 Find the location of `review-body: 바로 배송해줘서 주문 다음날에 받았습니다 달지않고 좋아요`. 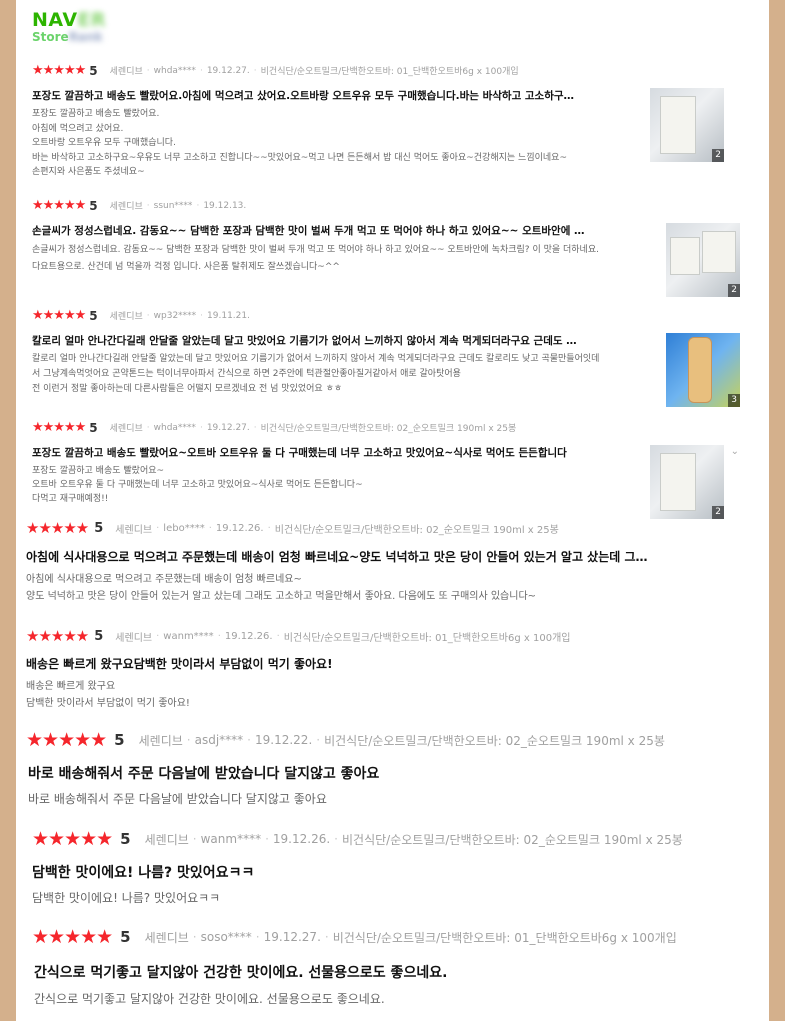

review-body: 바로 배송해줘서 주문 다음날에 받았습니다 달지않고 좋아요 is located at coordinates (388, 799).